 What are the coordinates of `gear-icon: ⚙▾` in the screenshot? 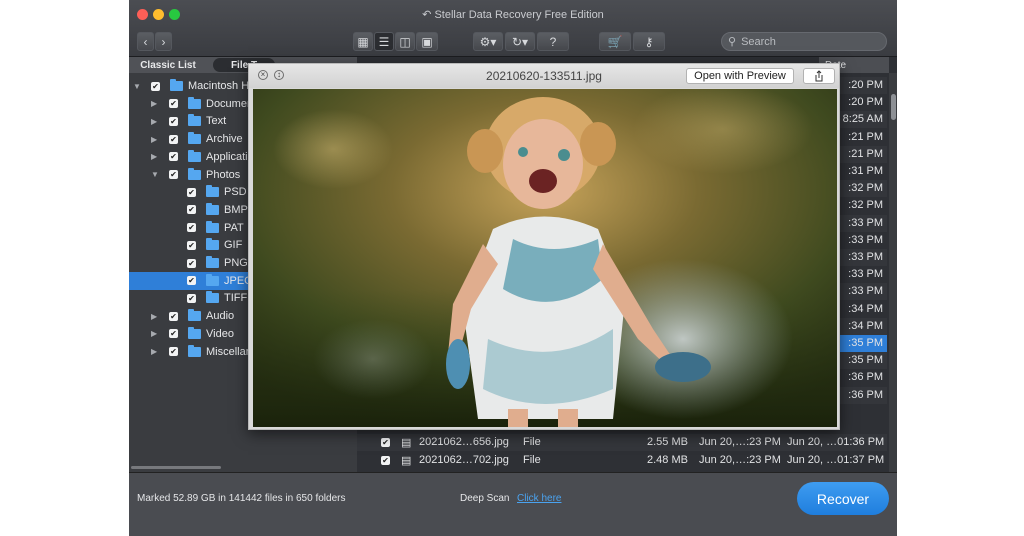 It's located at (488, 41).